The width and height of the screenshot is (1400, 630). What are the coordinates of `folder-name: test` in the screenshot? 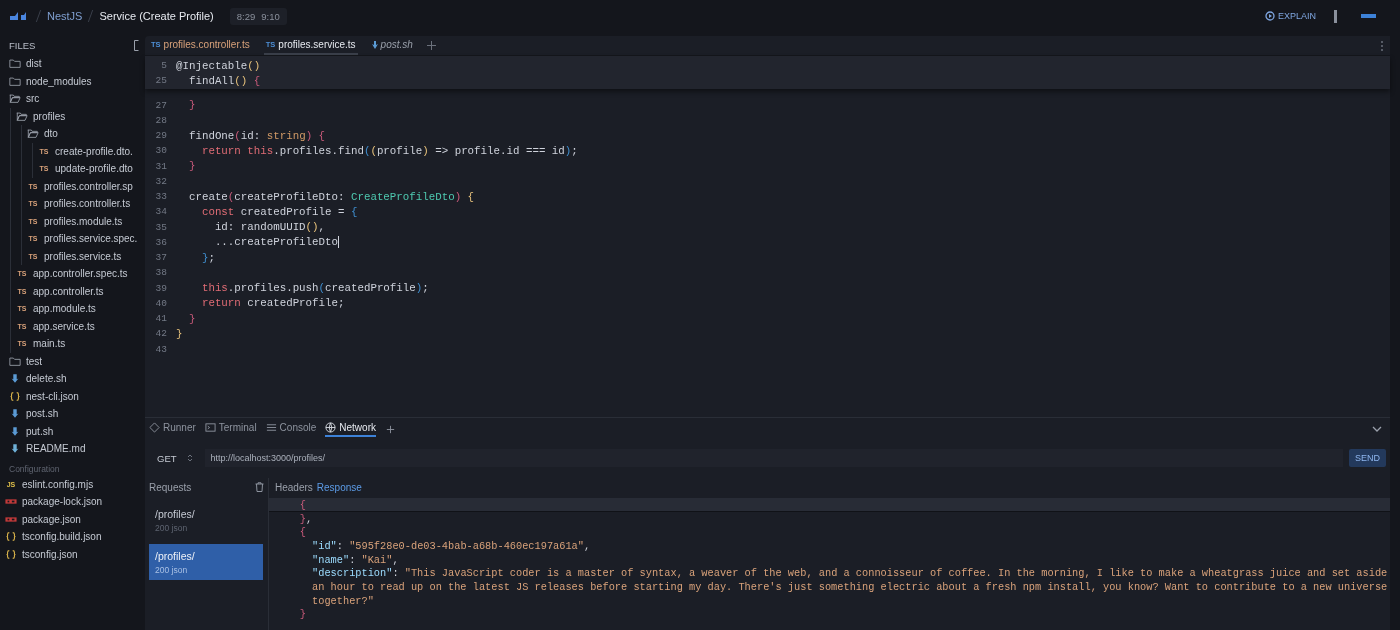 It's located at (34, 361).